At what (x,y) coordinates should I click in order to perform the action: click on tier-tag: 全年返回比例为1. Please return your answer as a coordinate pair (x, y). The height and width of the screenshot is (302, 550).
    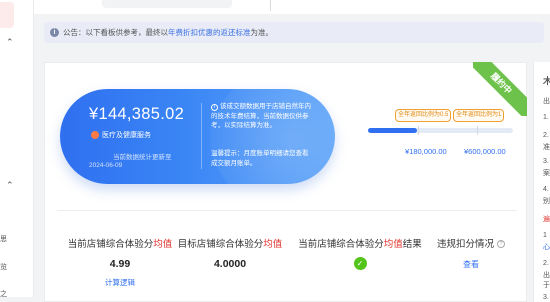
    Looking at the image, I should click on (479, 115).